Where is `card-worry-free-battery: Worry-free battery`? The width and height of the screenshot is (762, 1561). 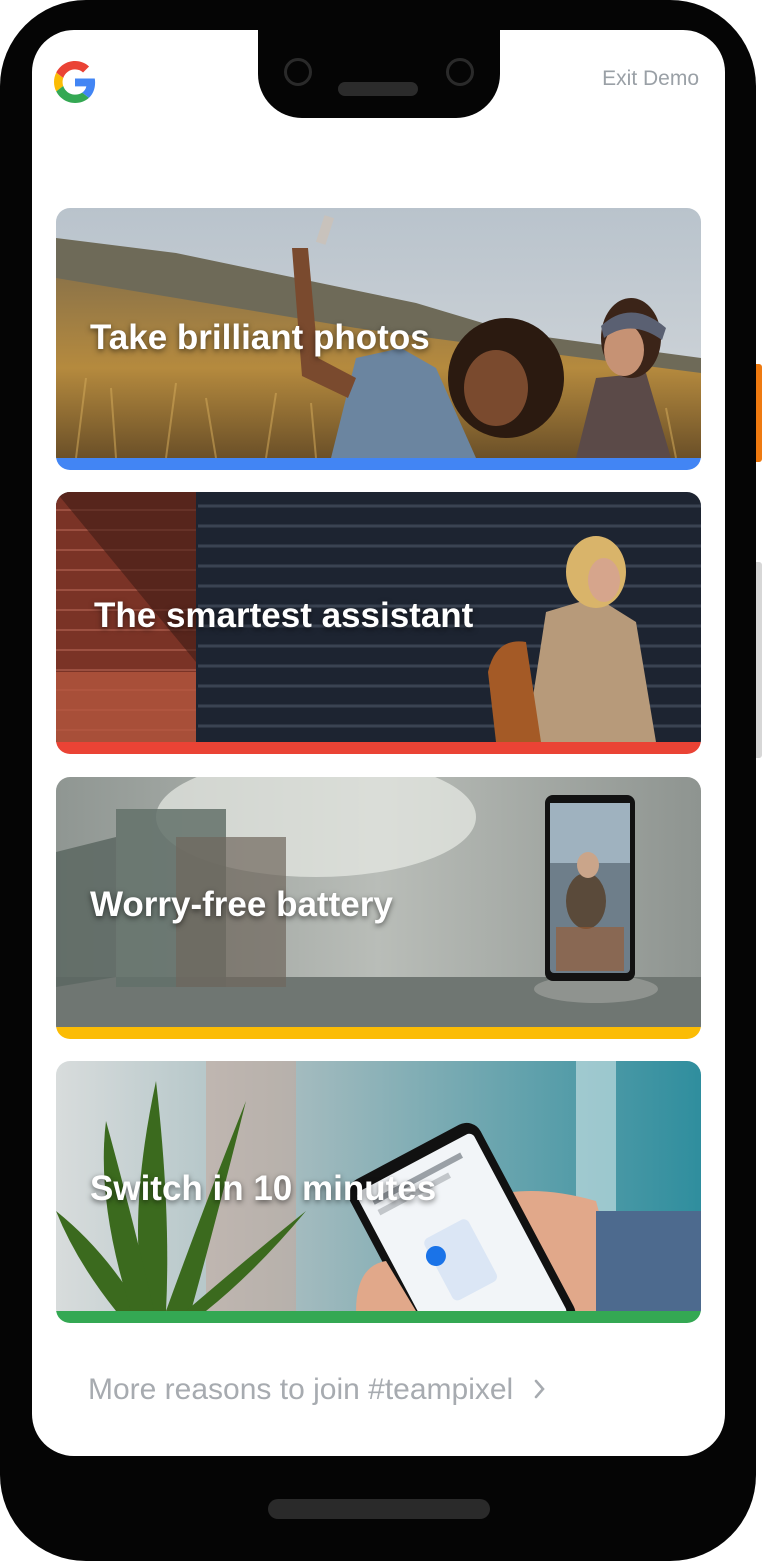
card-worry-free-battery: Worry-free battery is located at coordinates (378, 908).